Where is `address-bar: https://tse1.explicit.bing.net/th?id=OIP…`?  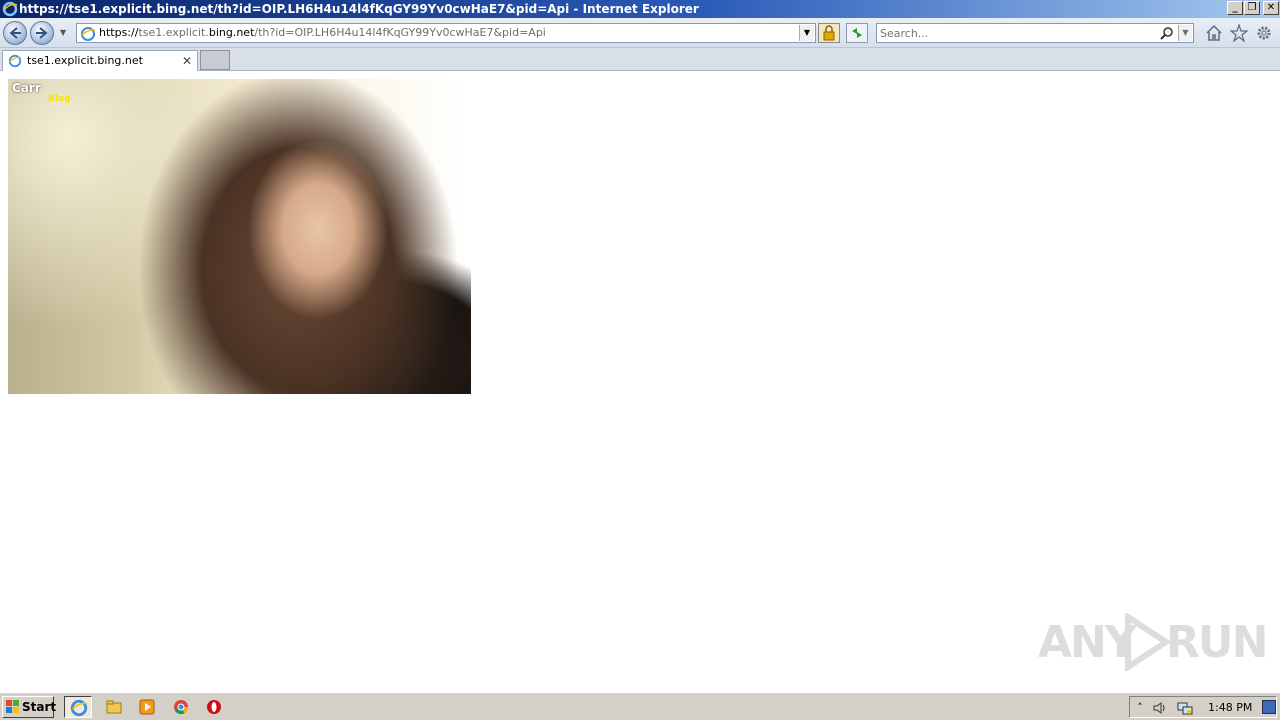
address-bar: https://tse1.explicit.bing.net/th?id=OIP… is located at coordinates (446, 33).